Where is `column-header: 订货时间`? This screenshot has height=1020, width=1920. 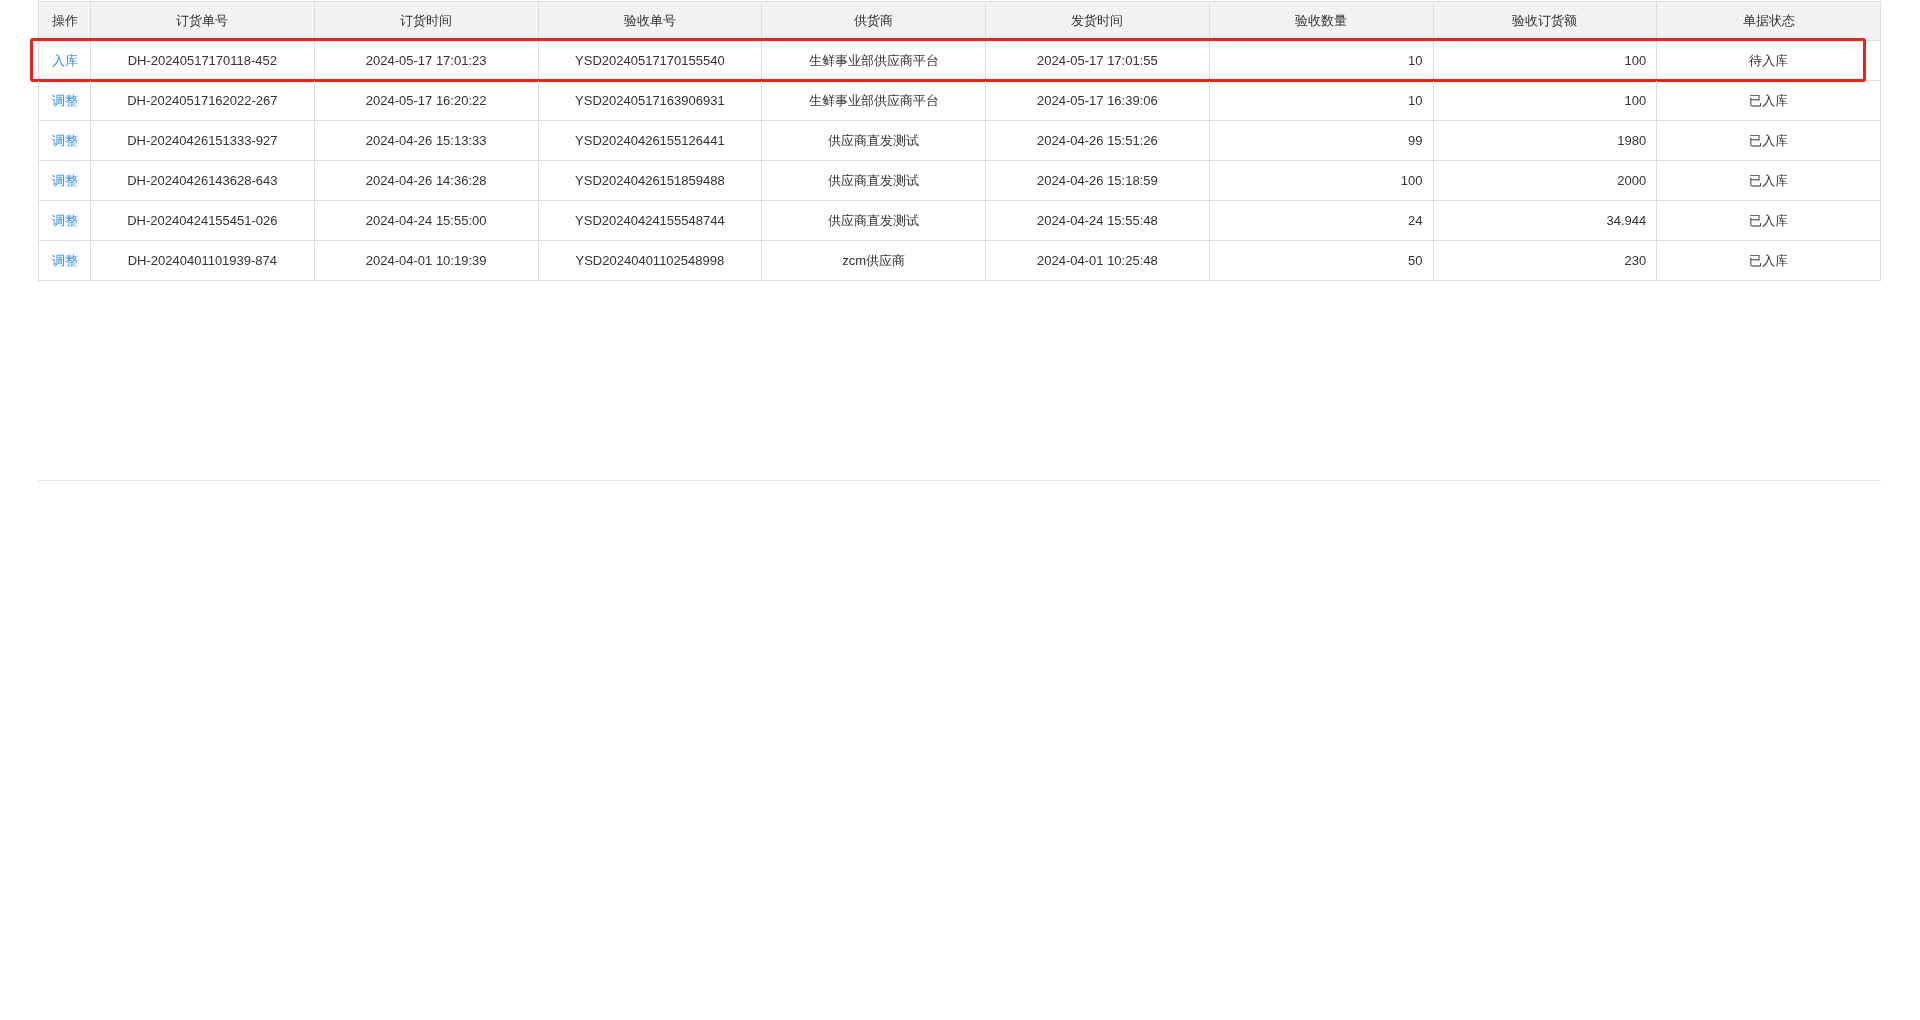
column-header: 订货时间 is located at coordinates (426, 21).